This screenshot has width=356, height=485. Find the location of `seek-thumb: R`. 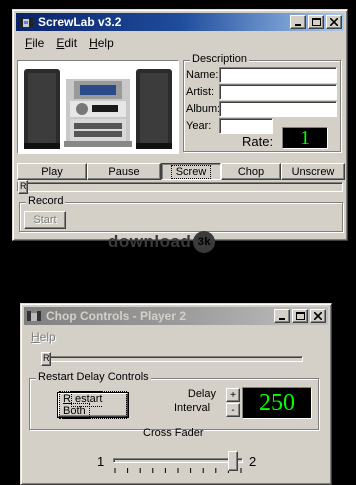

seek-thumb: R is located at coordinates (23, 187).